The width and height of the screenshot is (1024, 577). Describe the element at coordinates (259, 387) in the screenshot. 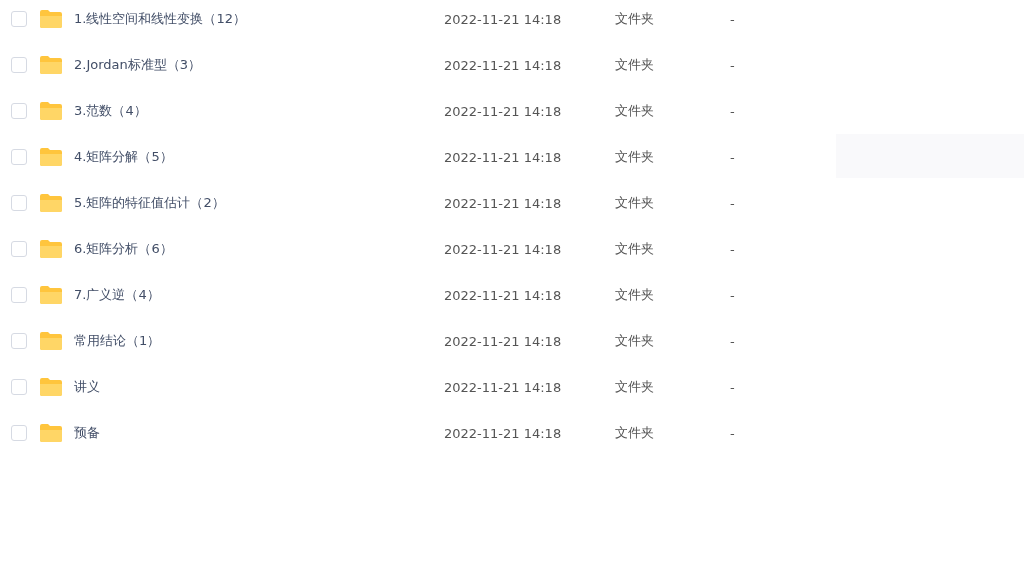

I see `folder-name: 讲义` at that location.